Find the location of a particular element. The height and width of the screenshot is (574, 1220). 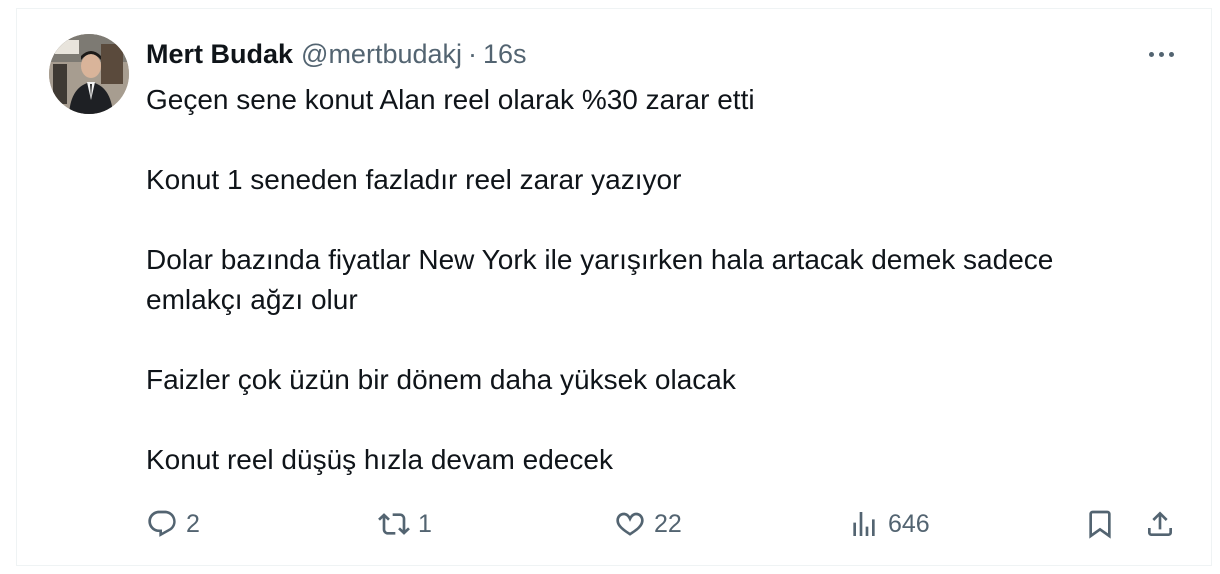

bookmark-button is located at coordinates (1100, 524).